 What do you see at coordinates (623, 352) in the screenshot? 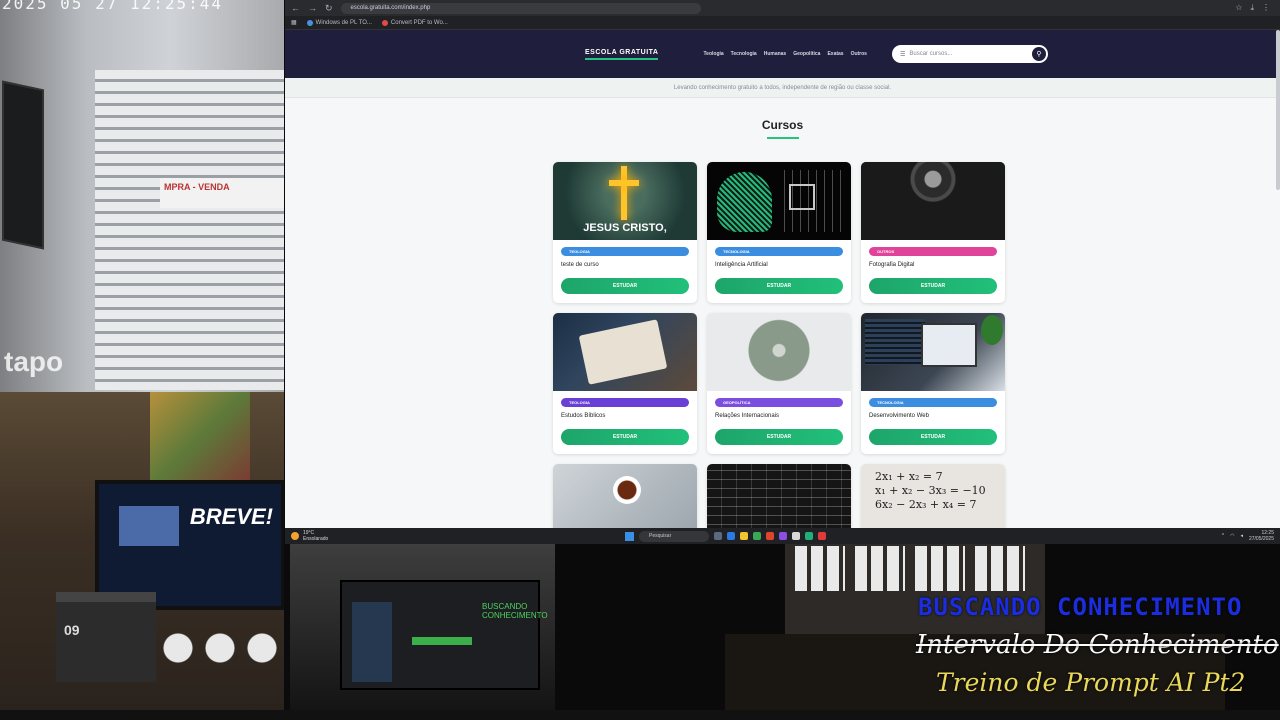
I see `book-icon` at bounding box center [623, 352].